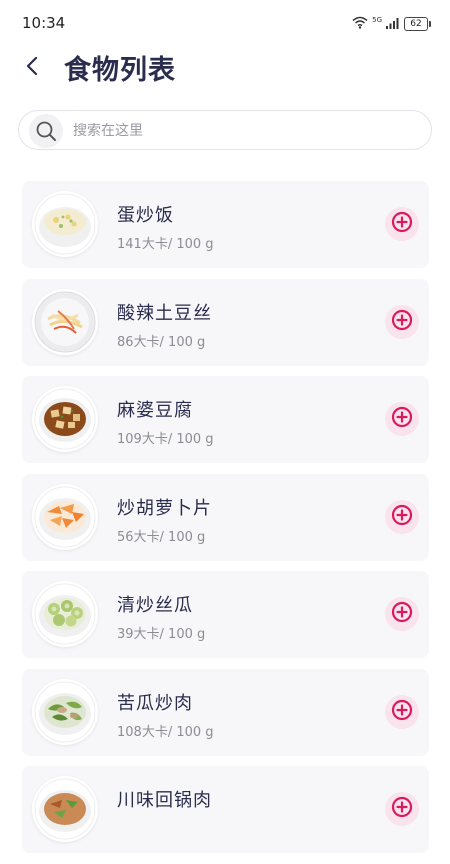 Image resolution: width=450 pixels, height=864 pixels. I want to click on food-item: 川味回锅肉, so click(225, 809).